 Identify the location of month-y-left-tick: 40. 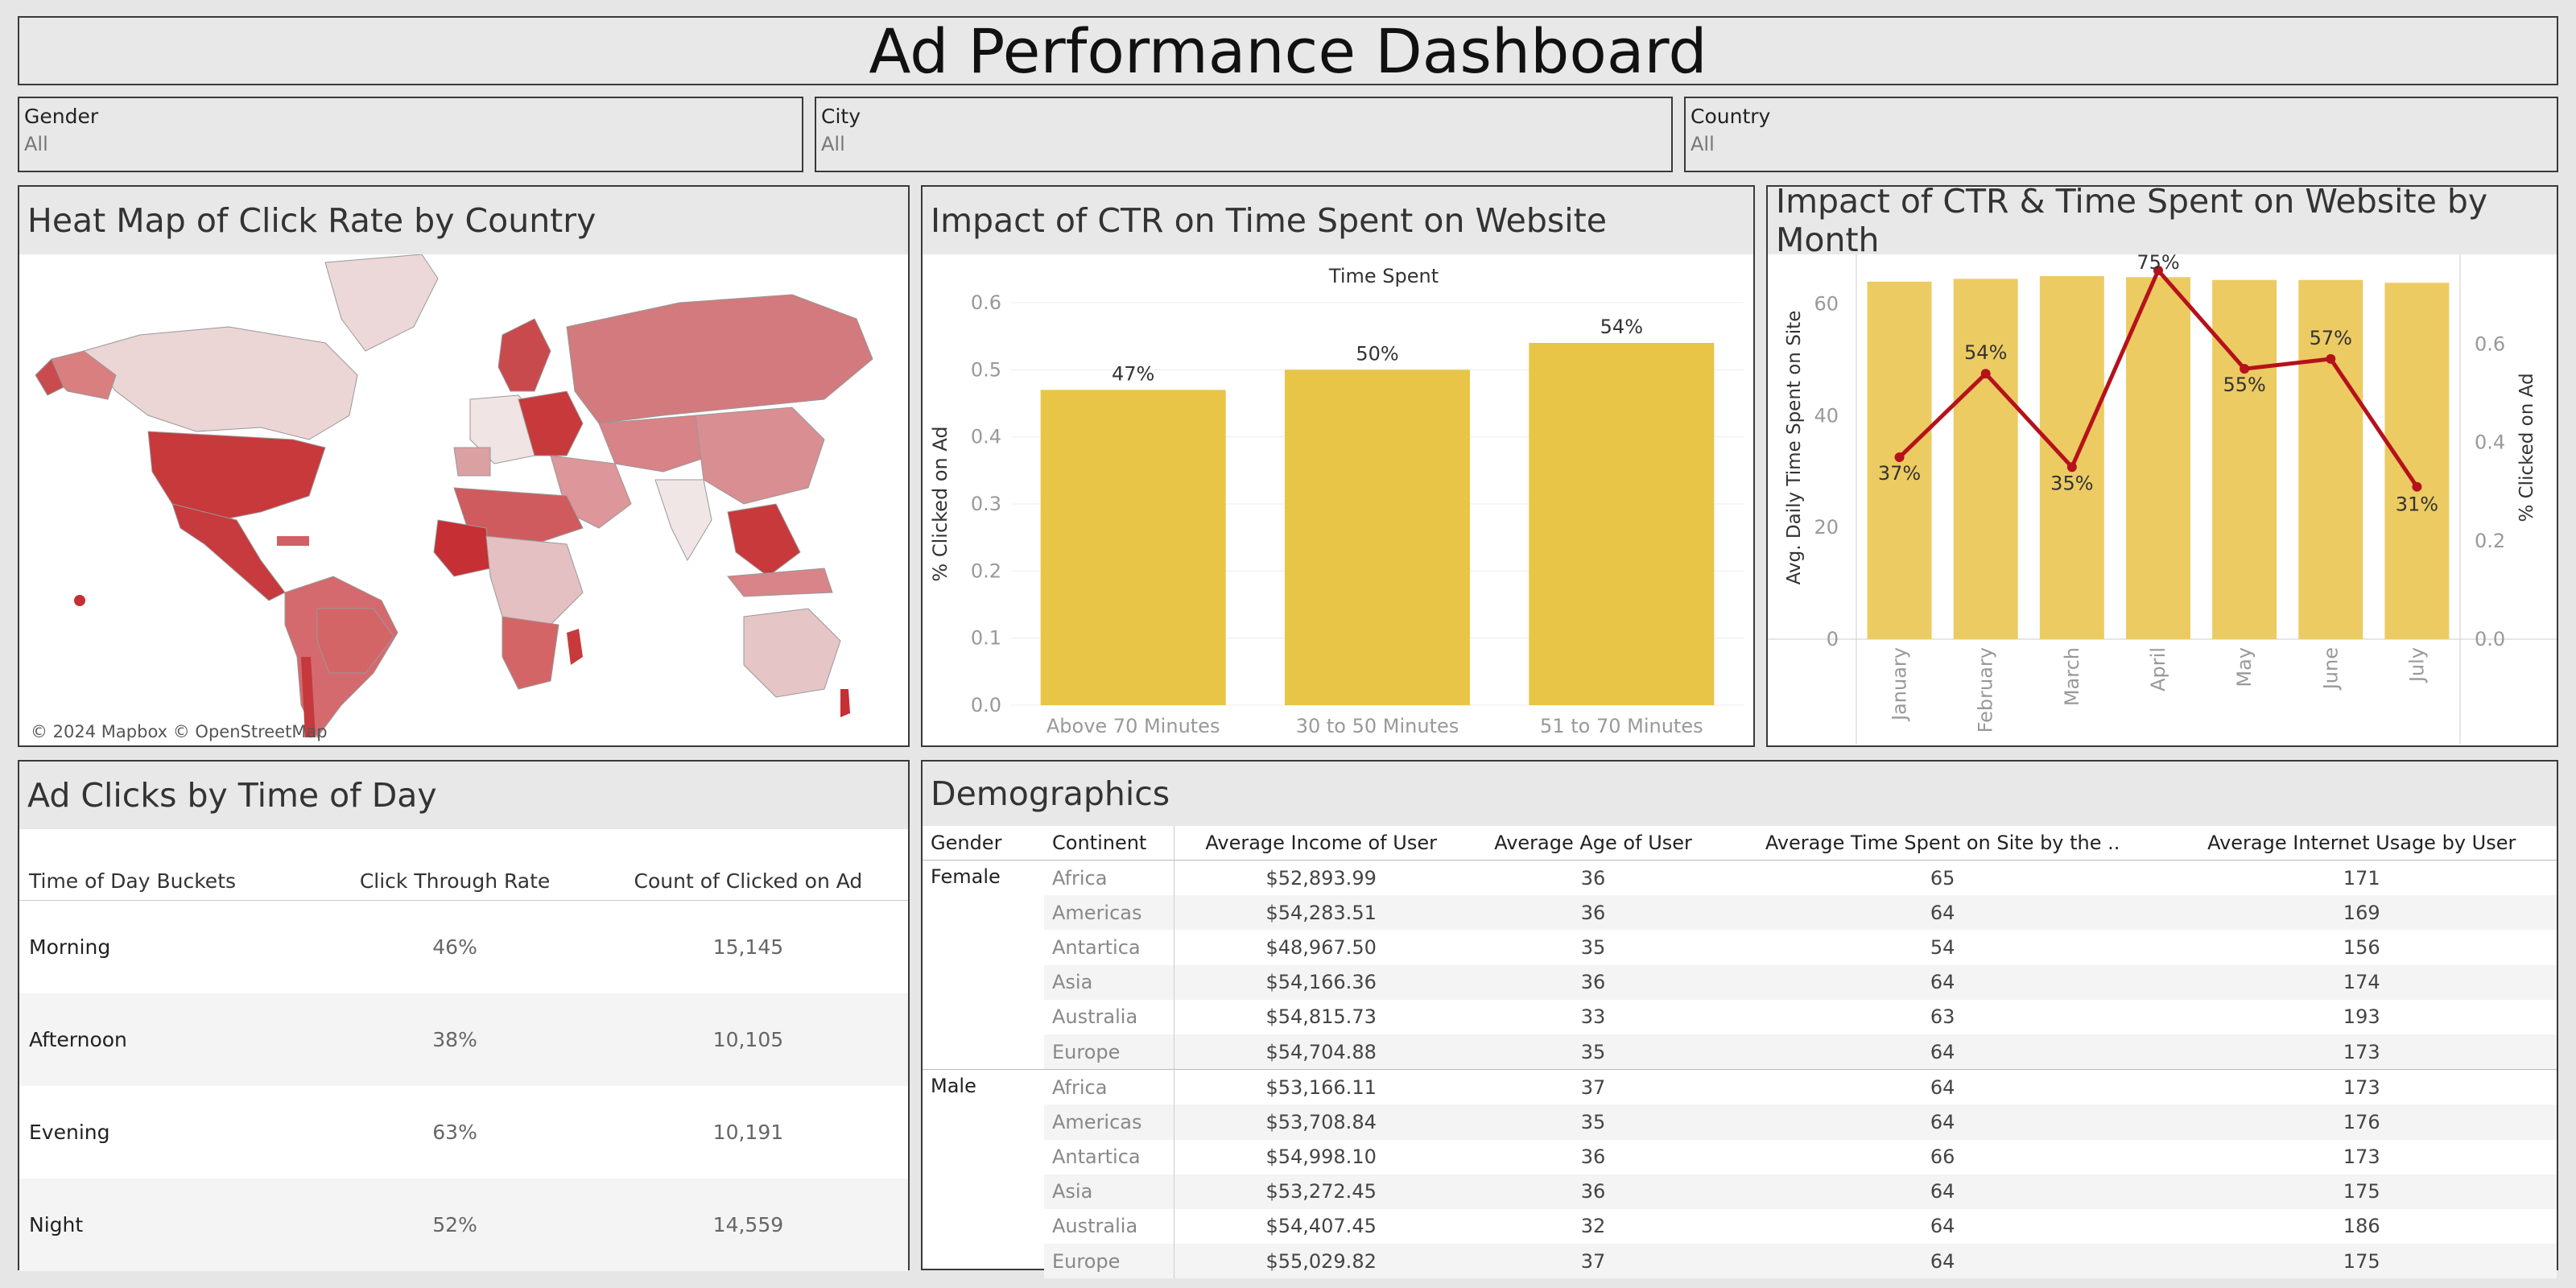
(1826, 415).